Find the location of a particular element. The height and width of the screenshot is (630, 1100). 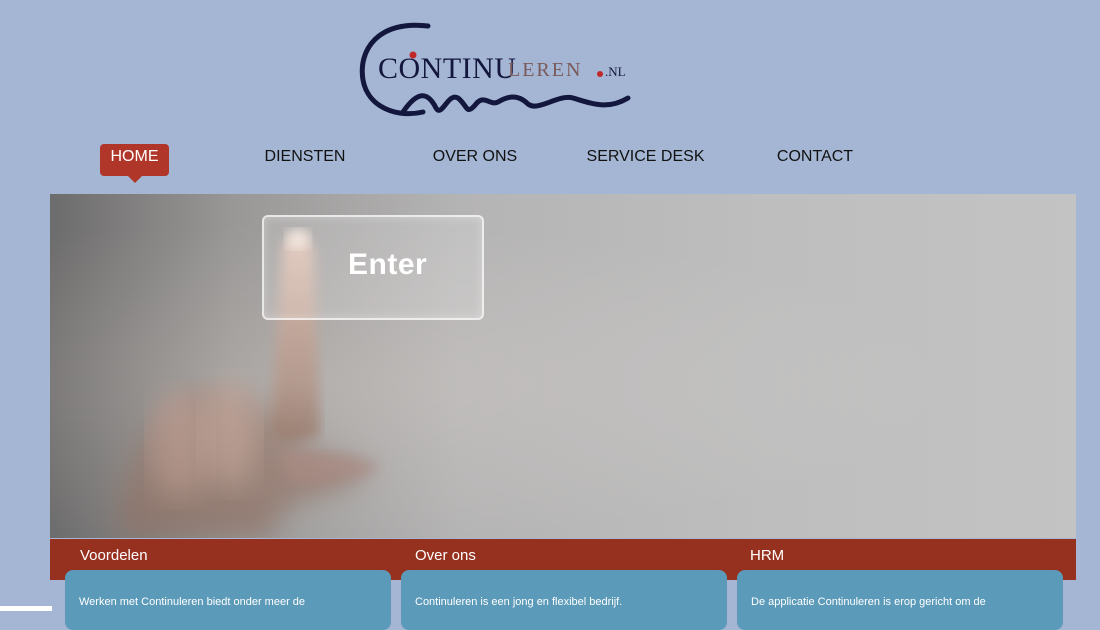

corner-tab is located at coordinates (26, 608).